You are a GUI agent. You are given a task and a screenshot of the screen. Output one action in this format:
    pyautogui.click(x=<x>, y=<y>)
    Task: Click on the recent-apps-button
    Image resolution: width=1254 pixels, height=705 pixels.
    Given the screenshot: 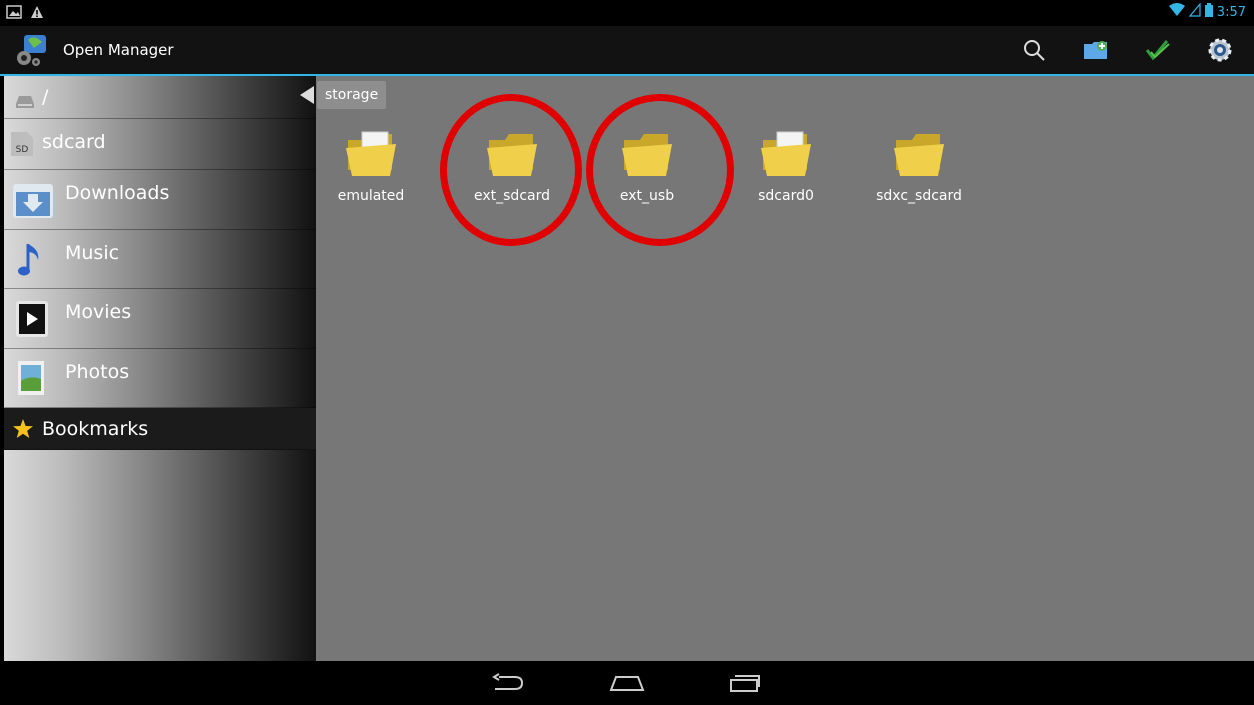 What is the action you would take?
    pyautogui.click(x=745, y=683)
    